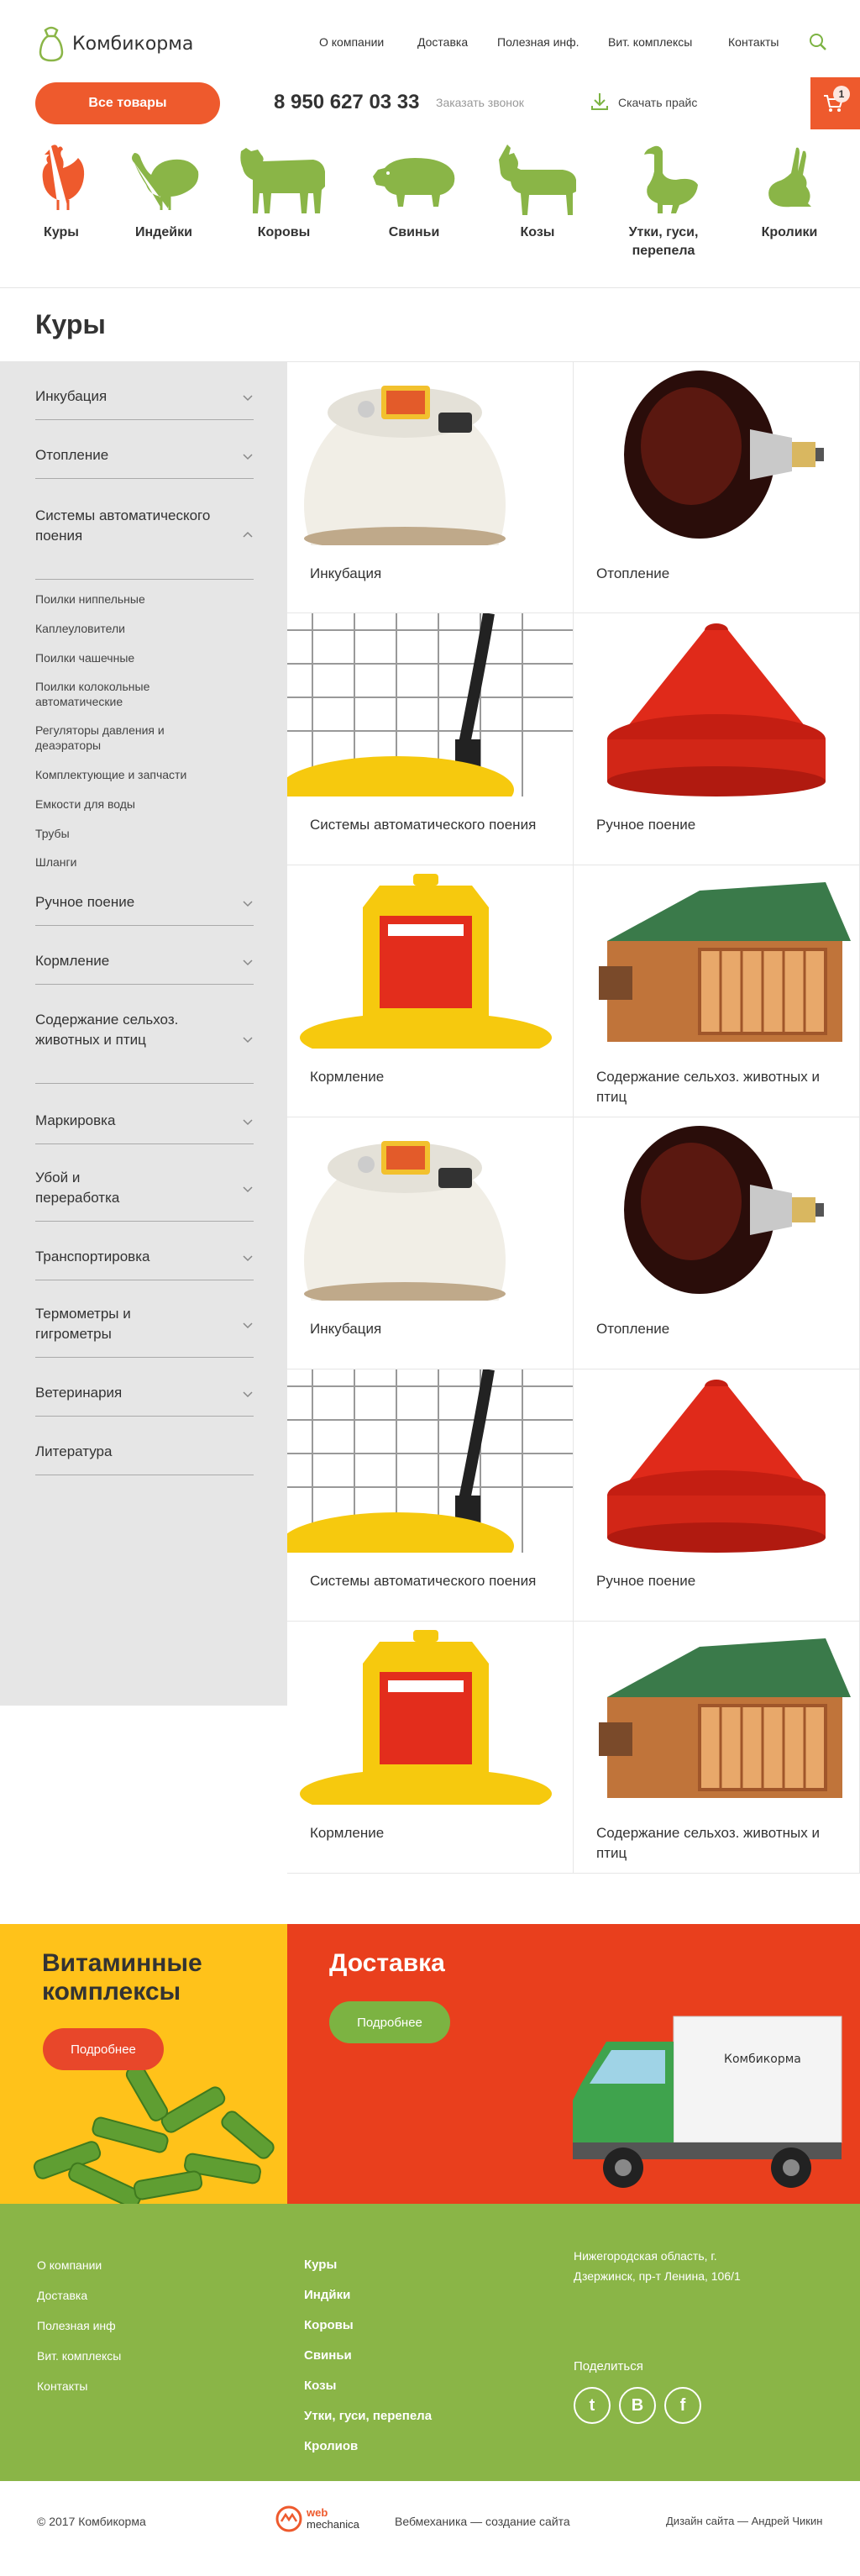  Describe the element at coordinates (144, 1458) in the screenshot. I see `sidebar-item-literature: Литература` at that location.